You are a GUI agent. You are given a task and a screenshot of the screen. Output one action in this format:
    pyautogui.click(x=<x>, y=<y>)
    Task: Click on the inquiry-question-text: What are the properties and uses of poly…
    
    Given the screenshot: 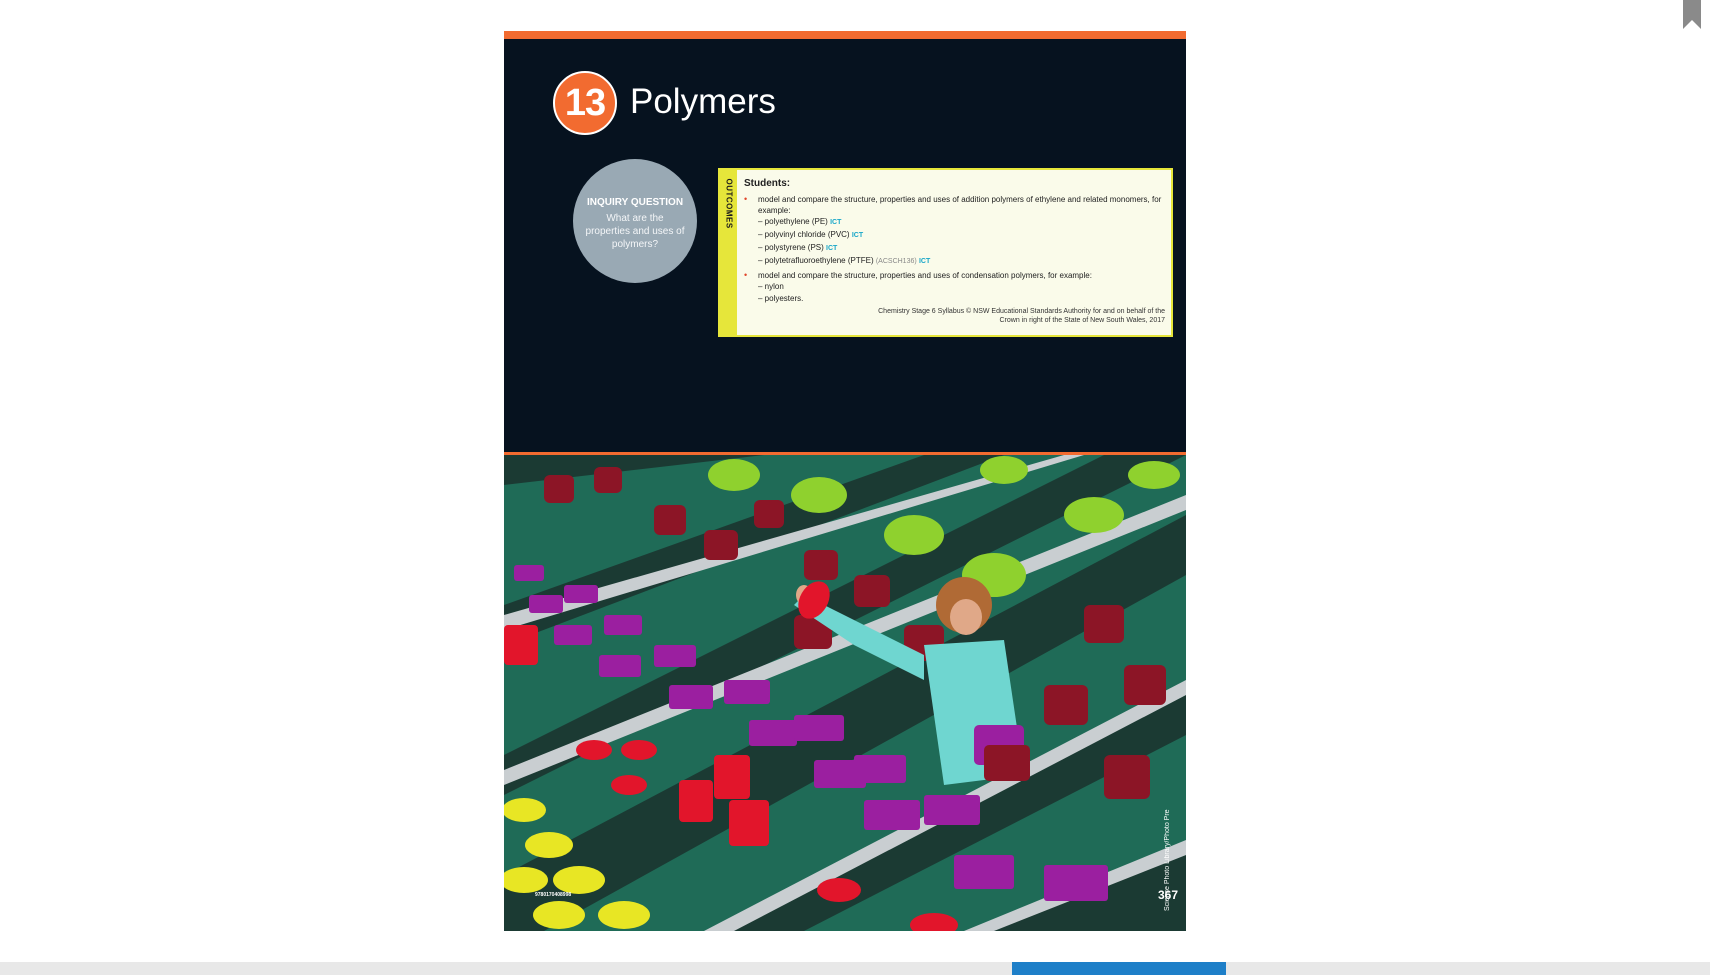 What is the action you would take?
    pyautogui.click(x=635, y=231)
    